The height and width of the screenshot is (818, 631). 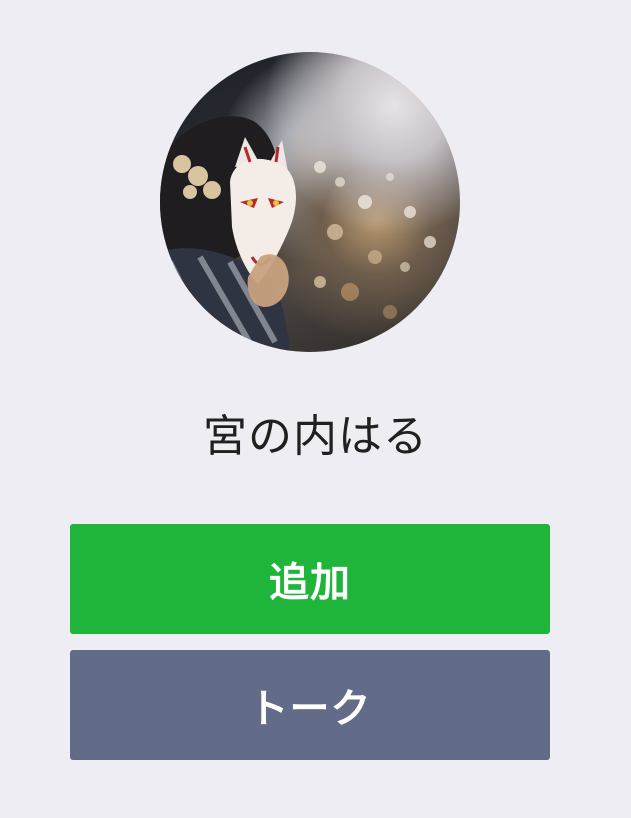 What do you see at coordinates (315, 436) in the screenshot?
I see `profile-name: 宮の内はる` at bounding box center [315, 436].